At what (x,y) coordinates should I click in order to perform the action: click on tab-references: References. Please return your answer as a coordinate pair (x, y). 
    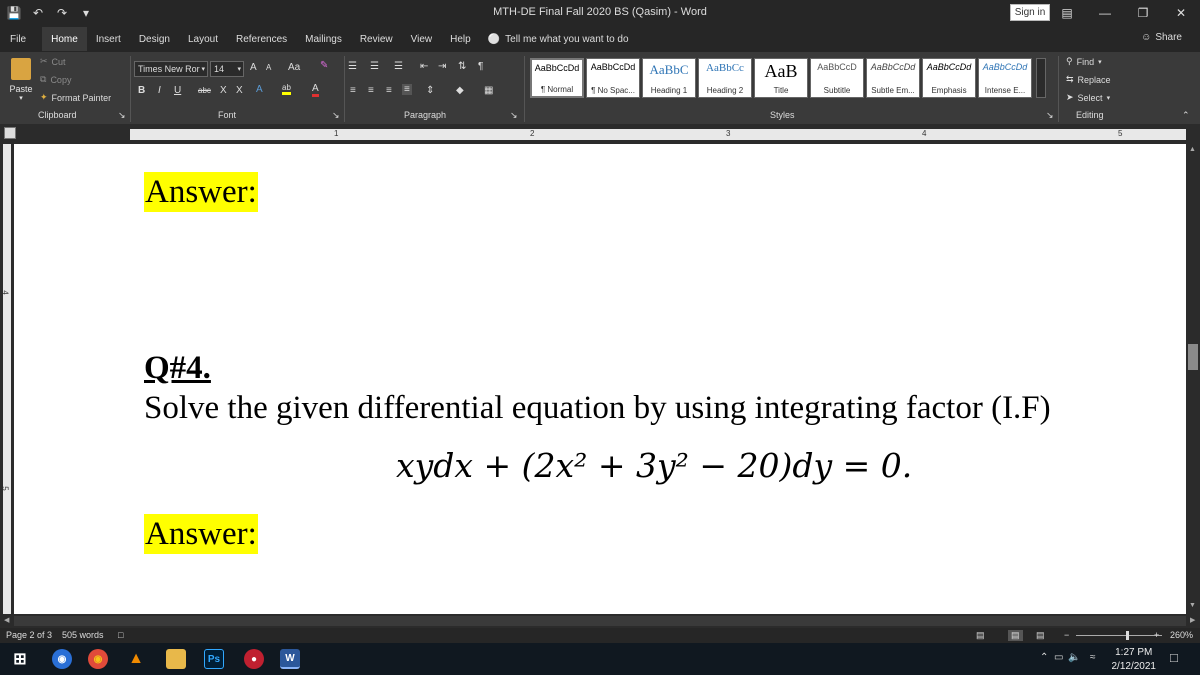
    Looking at the image, I should click on (261, 39).